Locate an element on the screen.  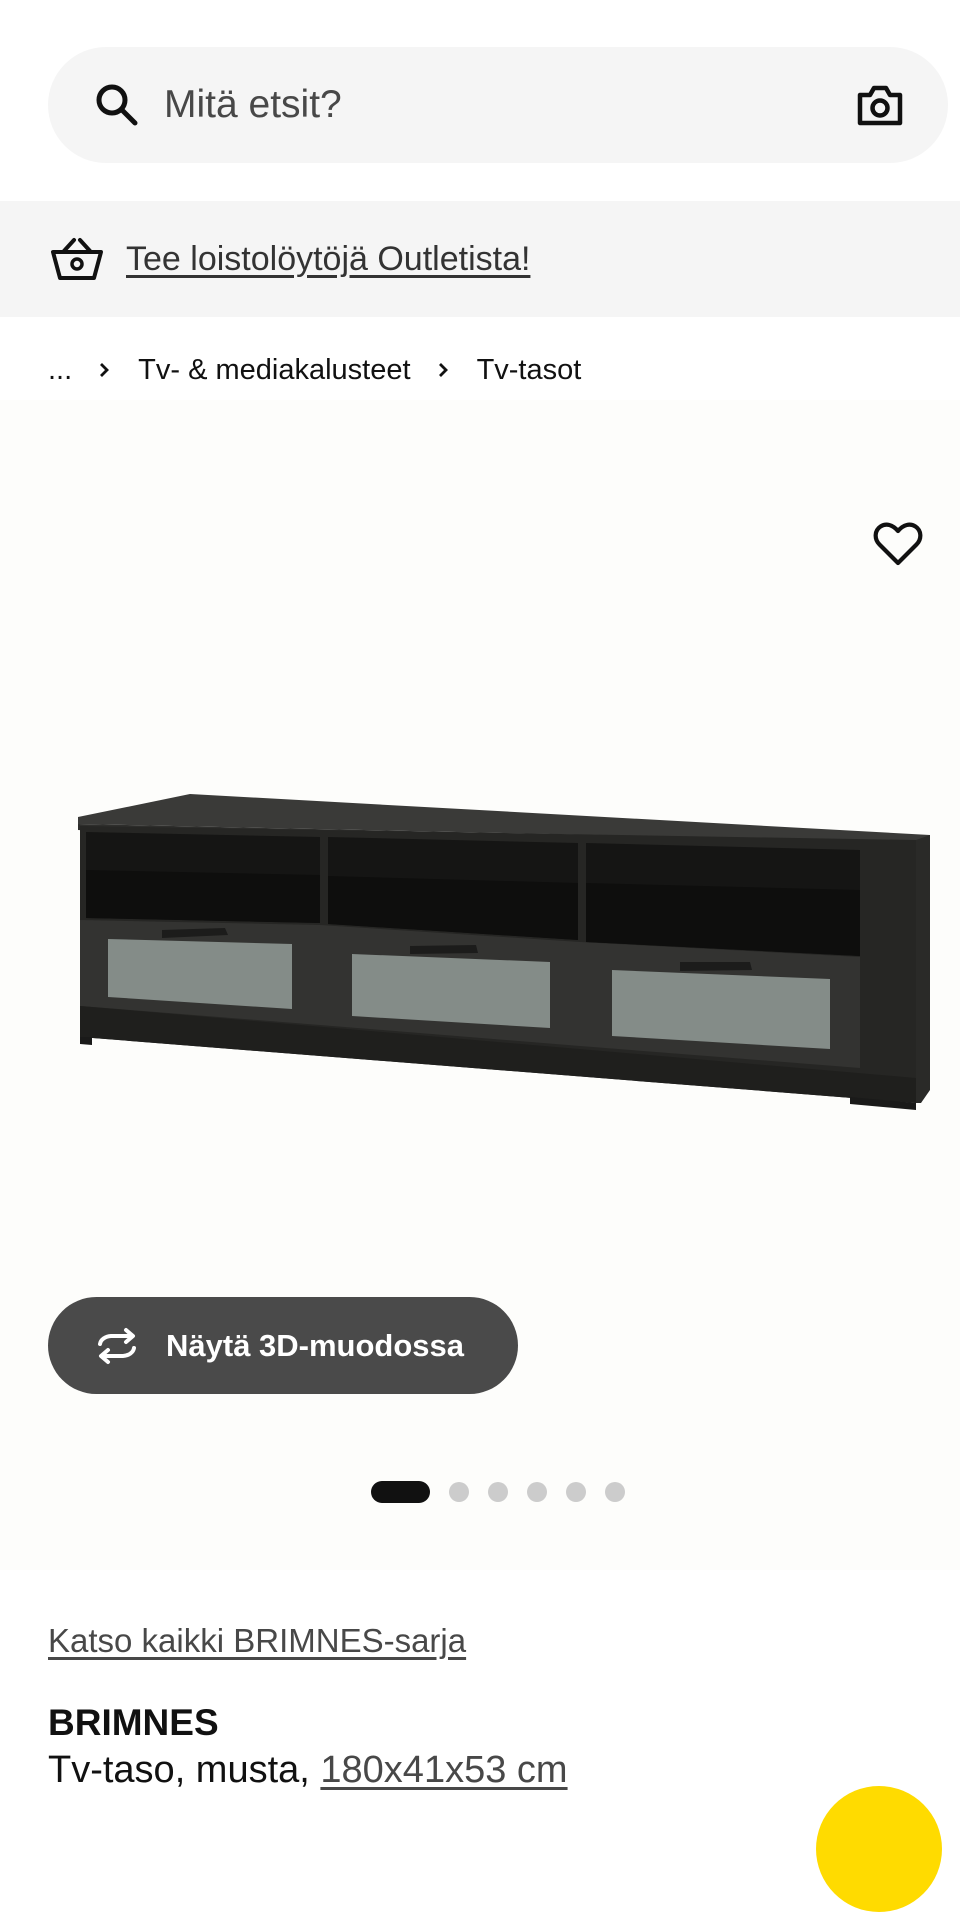
image-carousel-indicator is located at coordinates (507, 1492).